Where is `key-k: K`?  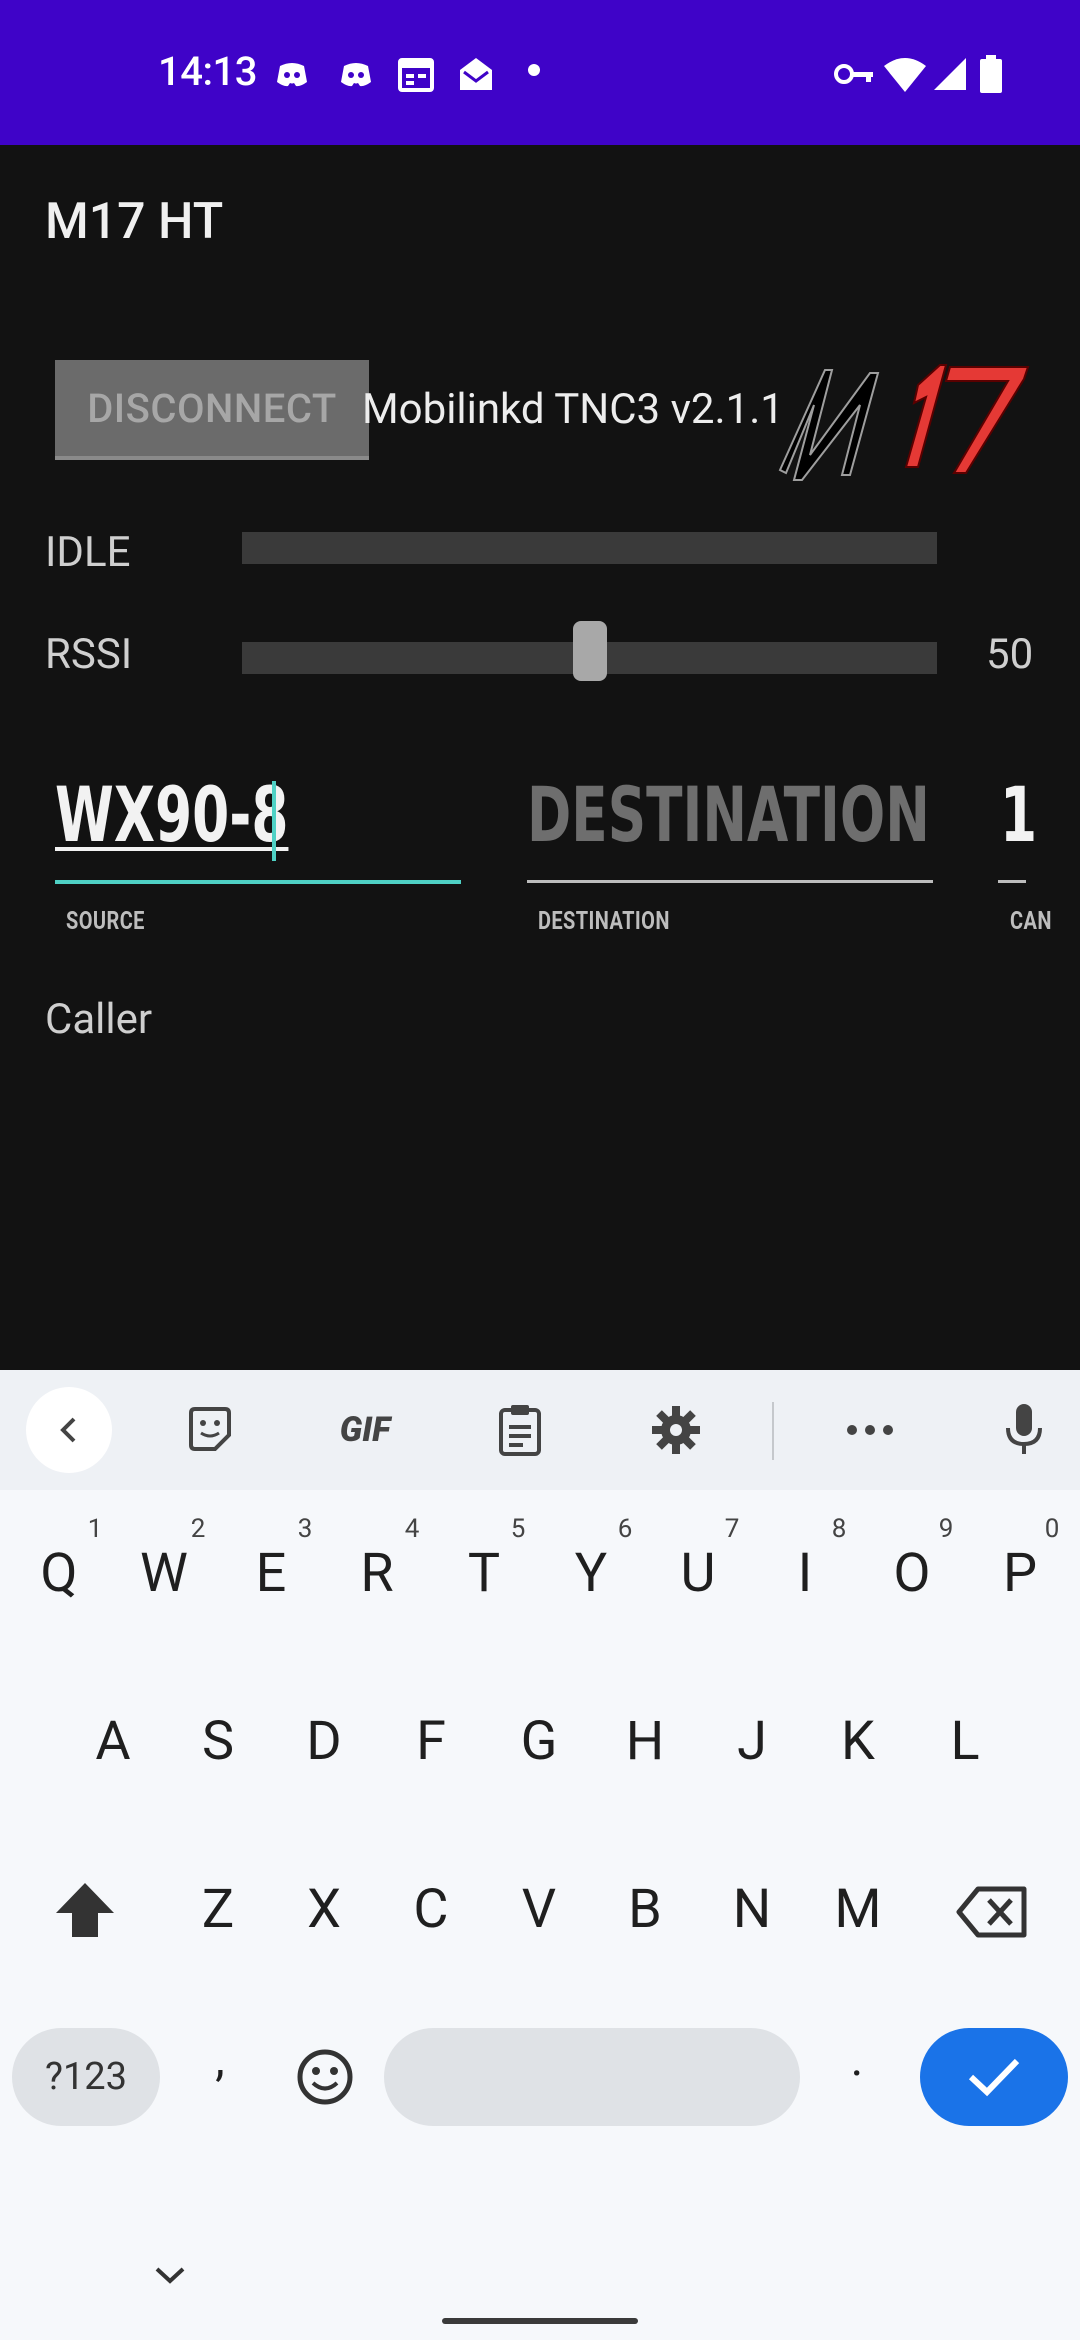
key-k: K is located at coordinates (858, 1741).